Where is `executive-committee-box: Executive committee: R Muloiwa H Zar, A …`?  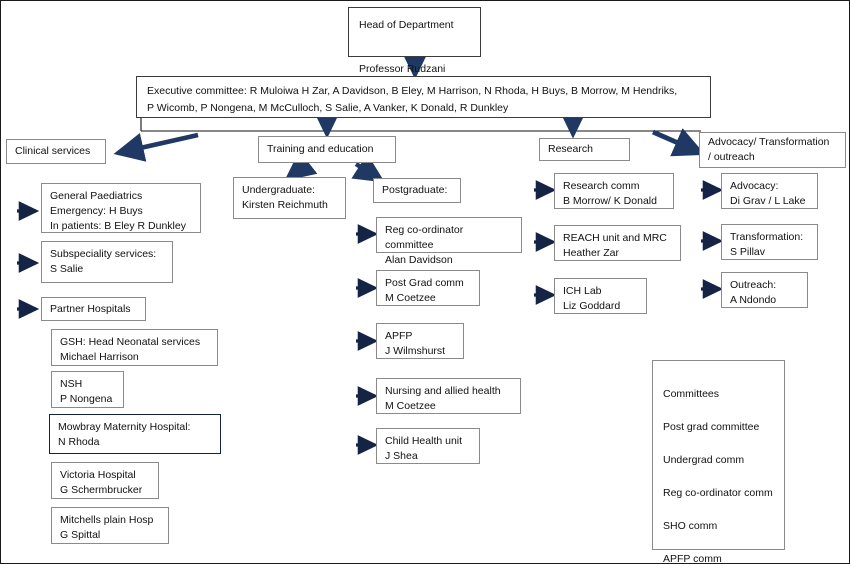
executive-committee-box: Executive committee: R Muloiwa H Zar, A … is located at coordinates (423, 97).